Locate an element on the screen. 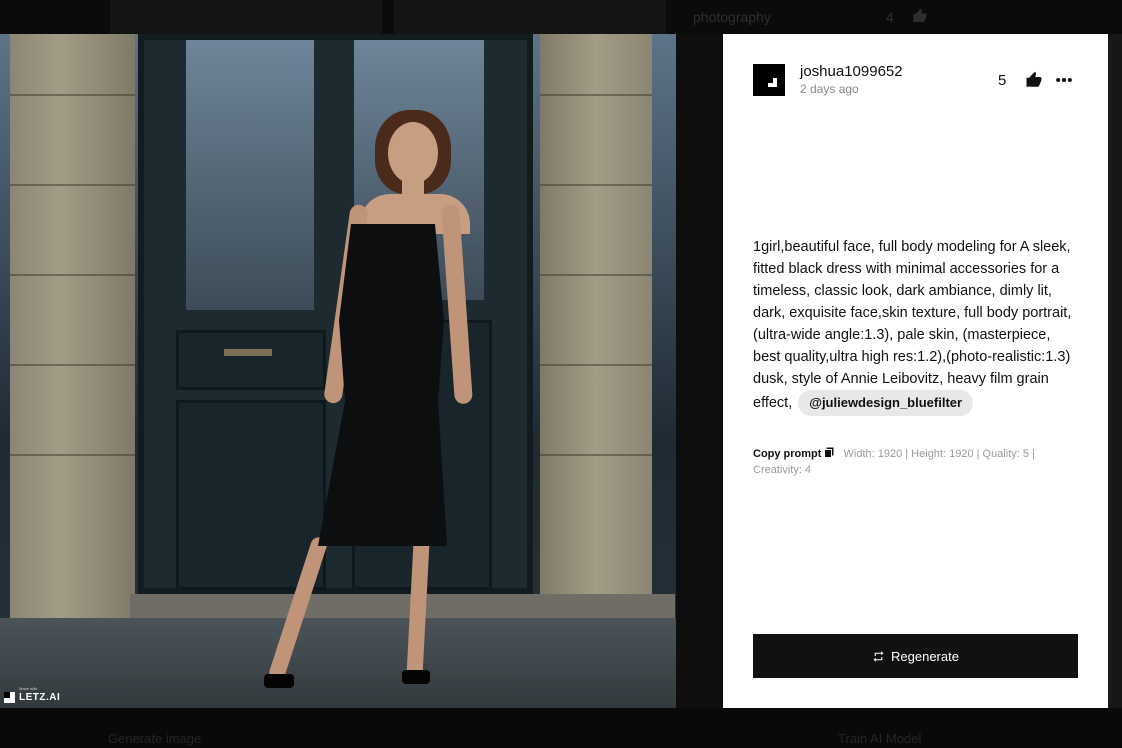  letz-ai-watermark: Made with LETZ.AI is located at coordinates (32, 694).